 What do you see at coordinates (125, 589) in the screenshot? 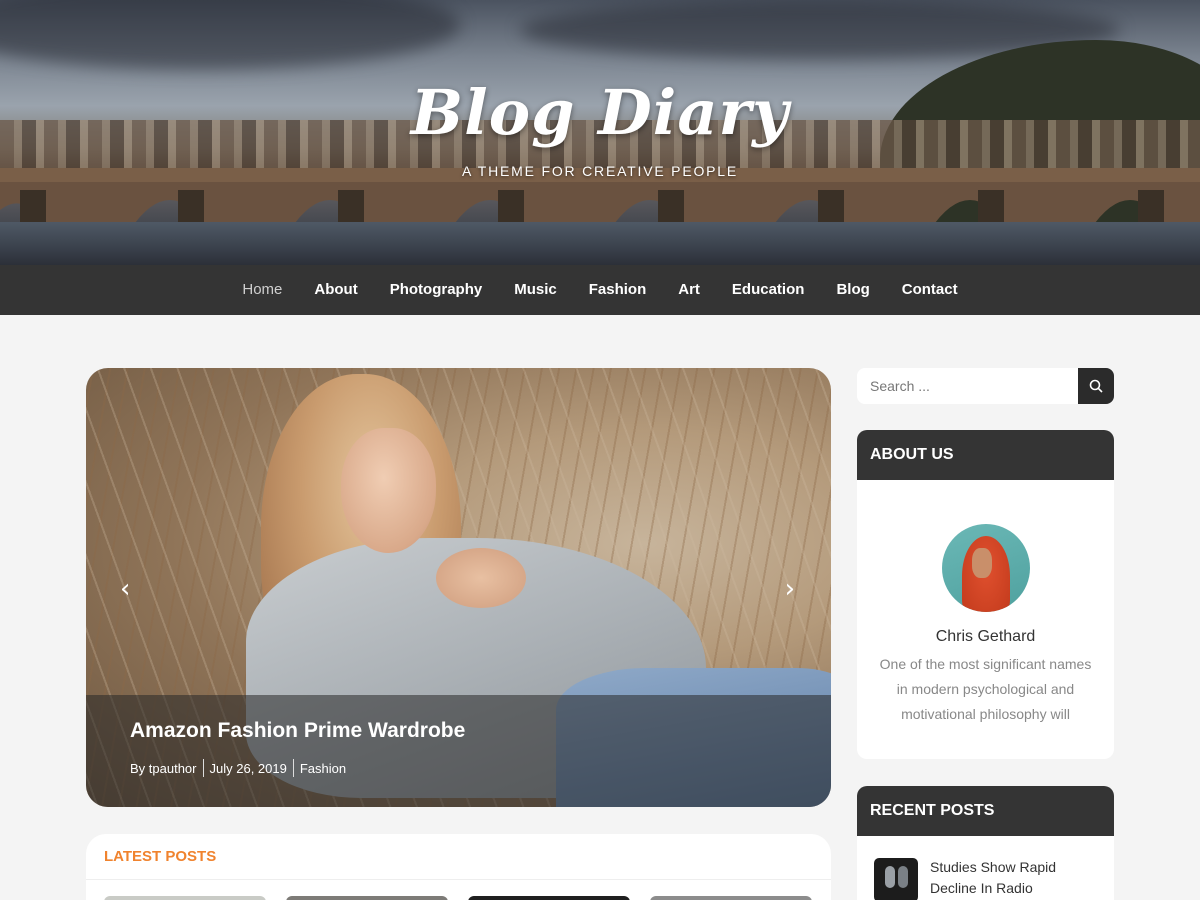
I see `slider-prev-icon: ‹` at bounding box center [125, 589].